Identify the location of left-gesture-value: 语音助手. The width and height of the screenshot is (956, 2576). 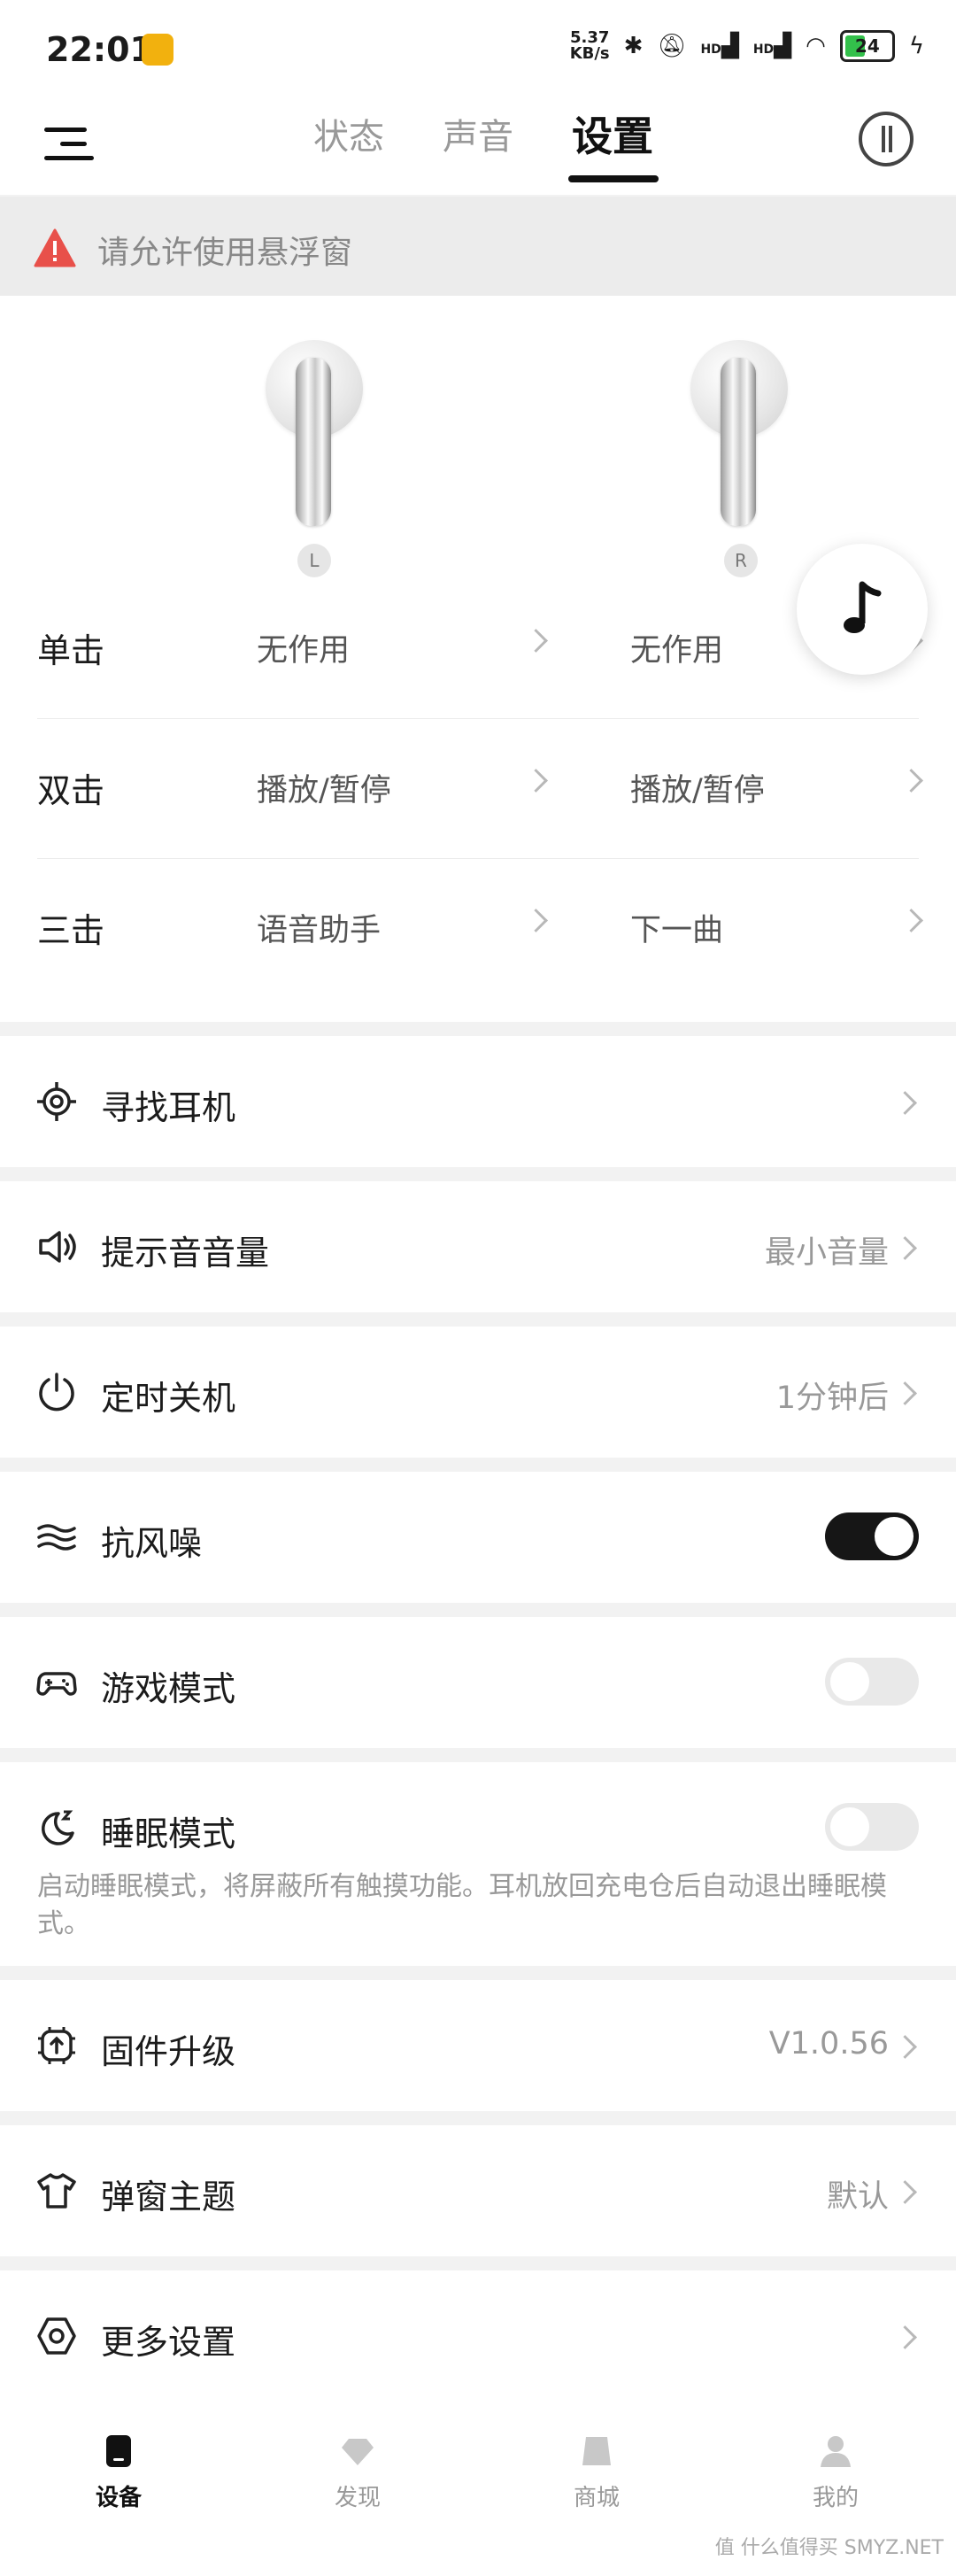
(319, 927).